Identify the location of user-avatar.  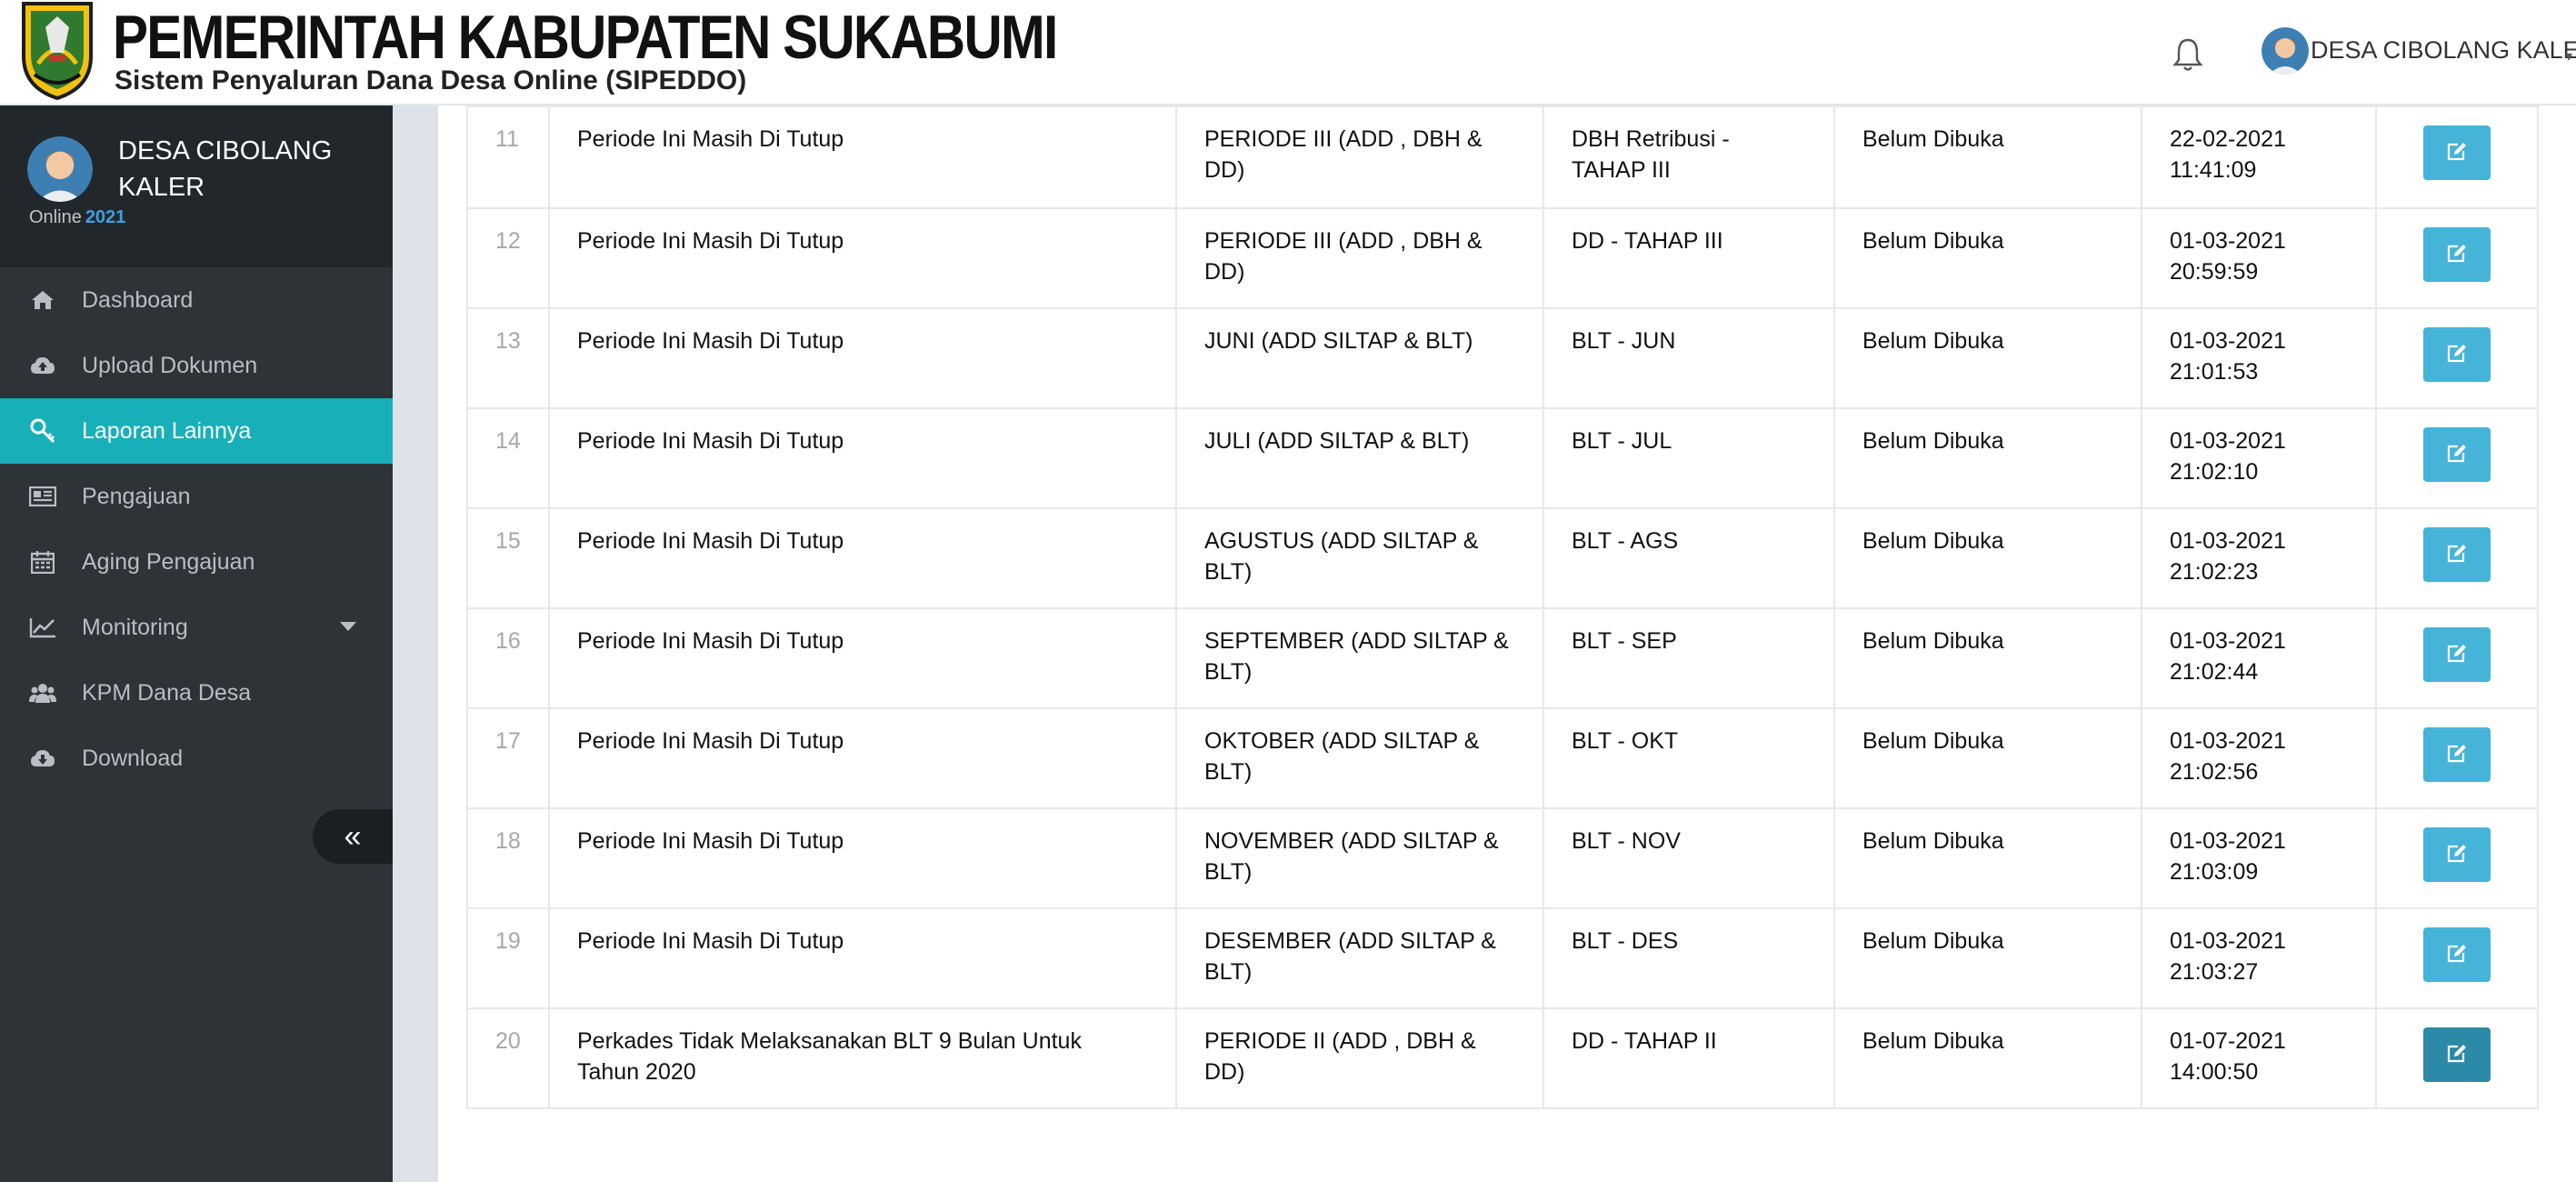
(2285, 51).